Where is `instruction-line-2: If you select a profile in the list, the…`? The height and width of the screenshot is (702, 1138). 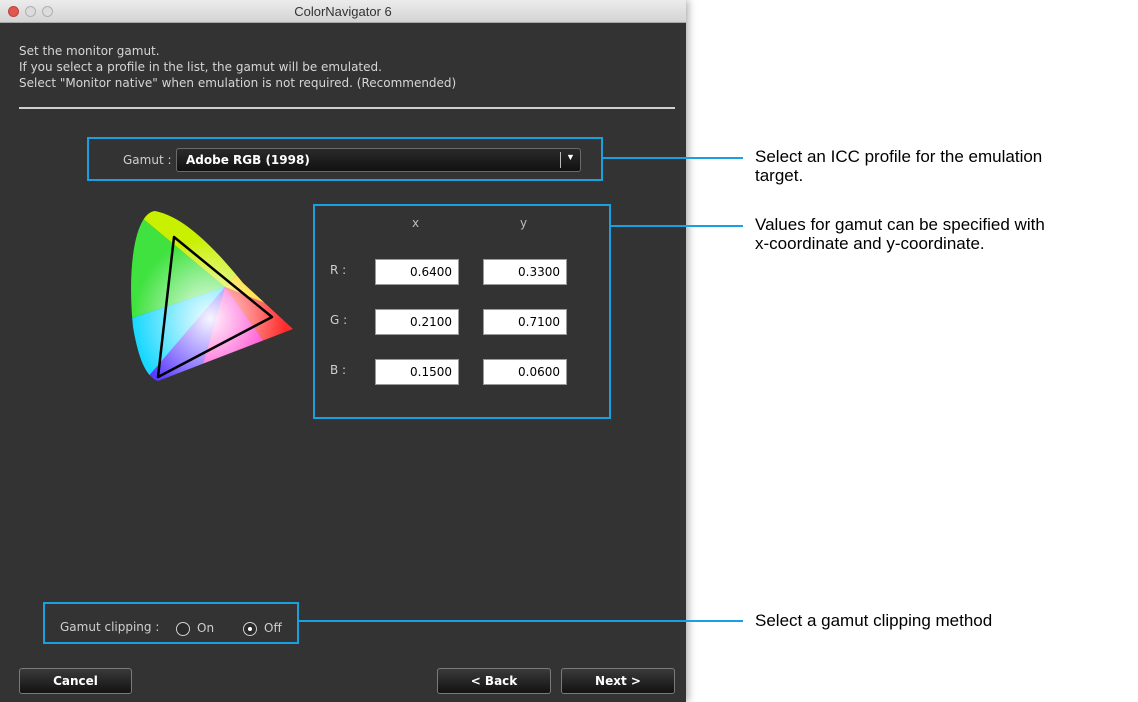
instruction-line-2: If you select a profile in the list, the… is located at coordinates (200, 67).